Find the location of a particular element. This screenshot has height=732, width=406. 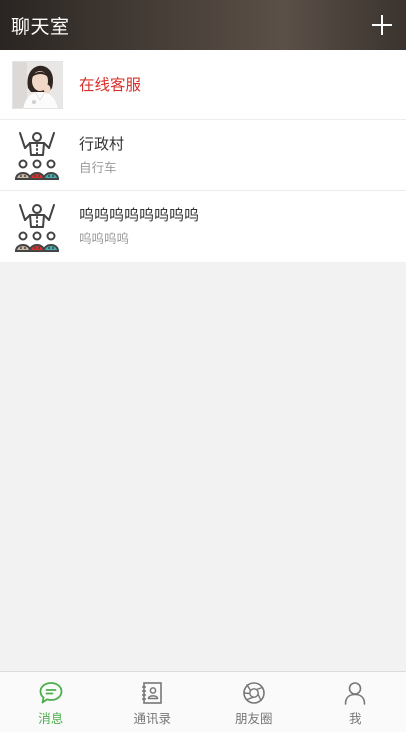

contacts-icon is located at coordinates (152, 693).